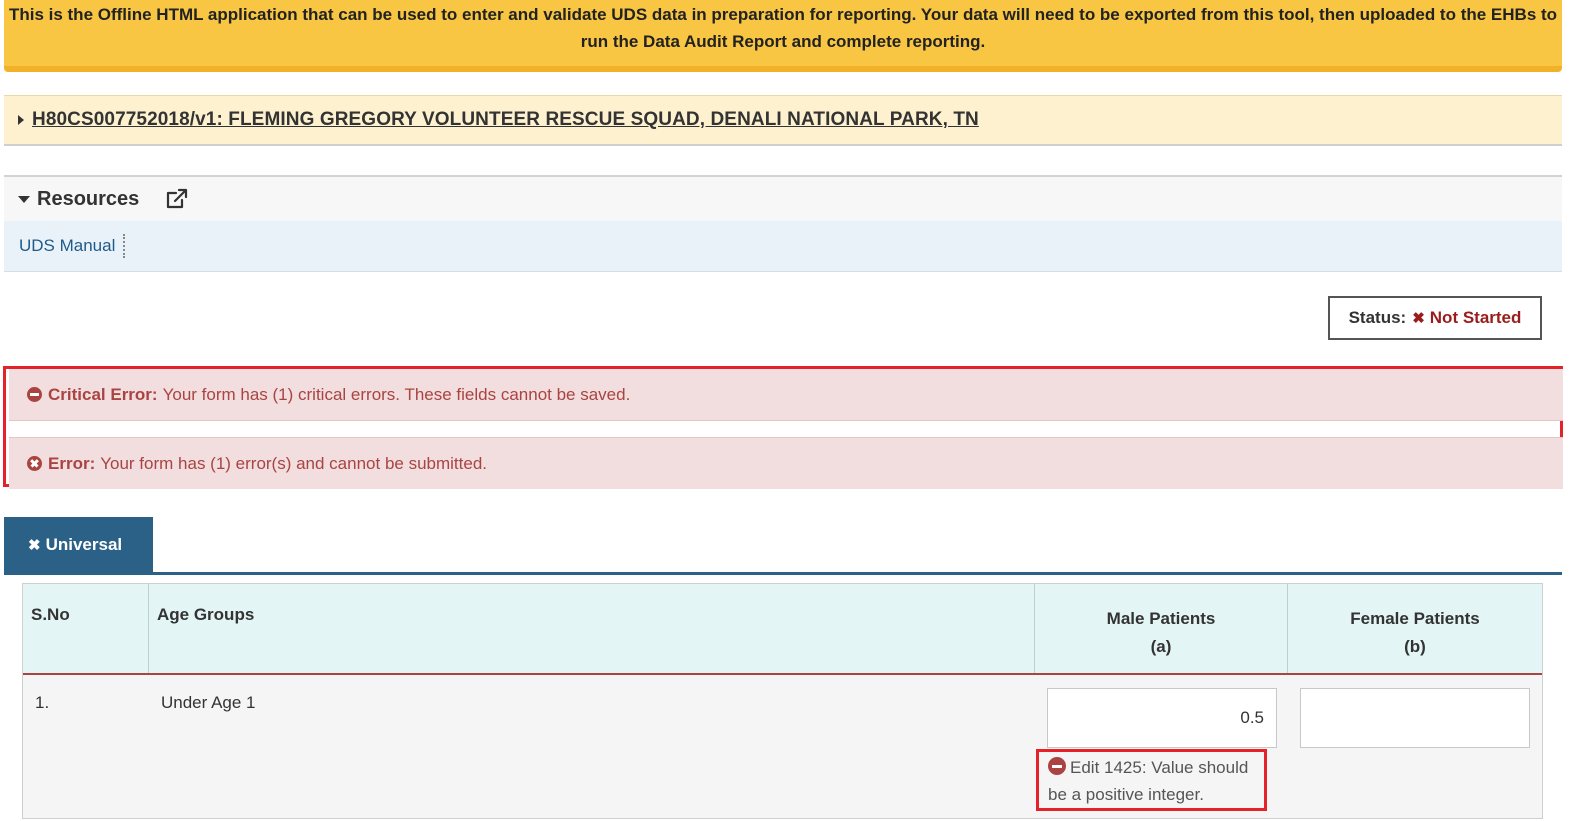 This screenshot has height=821, width=1575. I want to click on header-female-patients: Female Patients (b), so click(1415, 628).